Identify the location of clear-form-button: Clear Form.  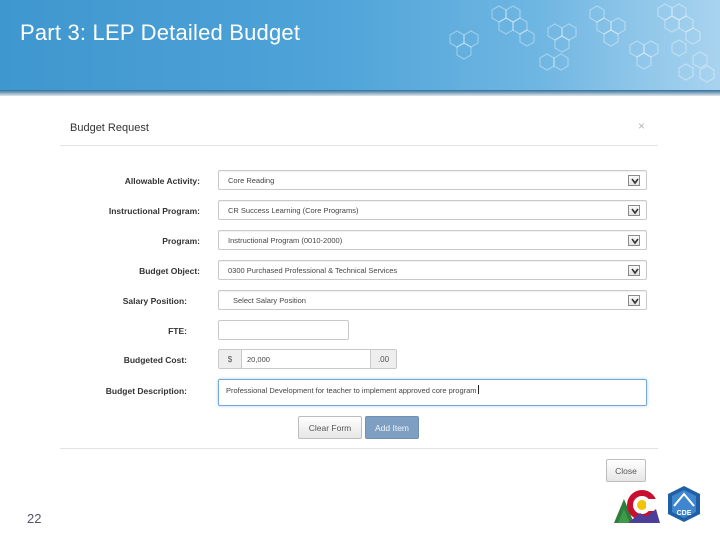
(330, 427).